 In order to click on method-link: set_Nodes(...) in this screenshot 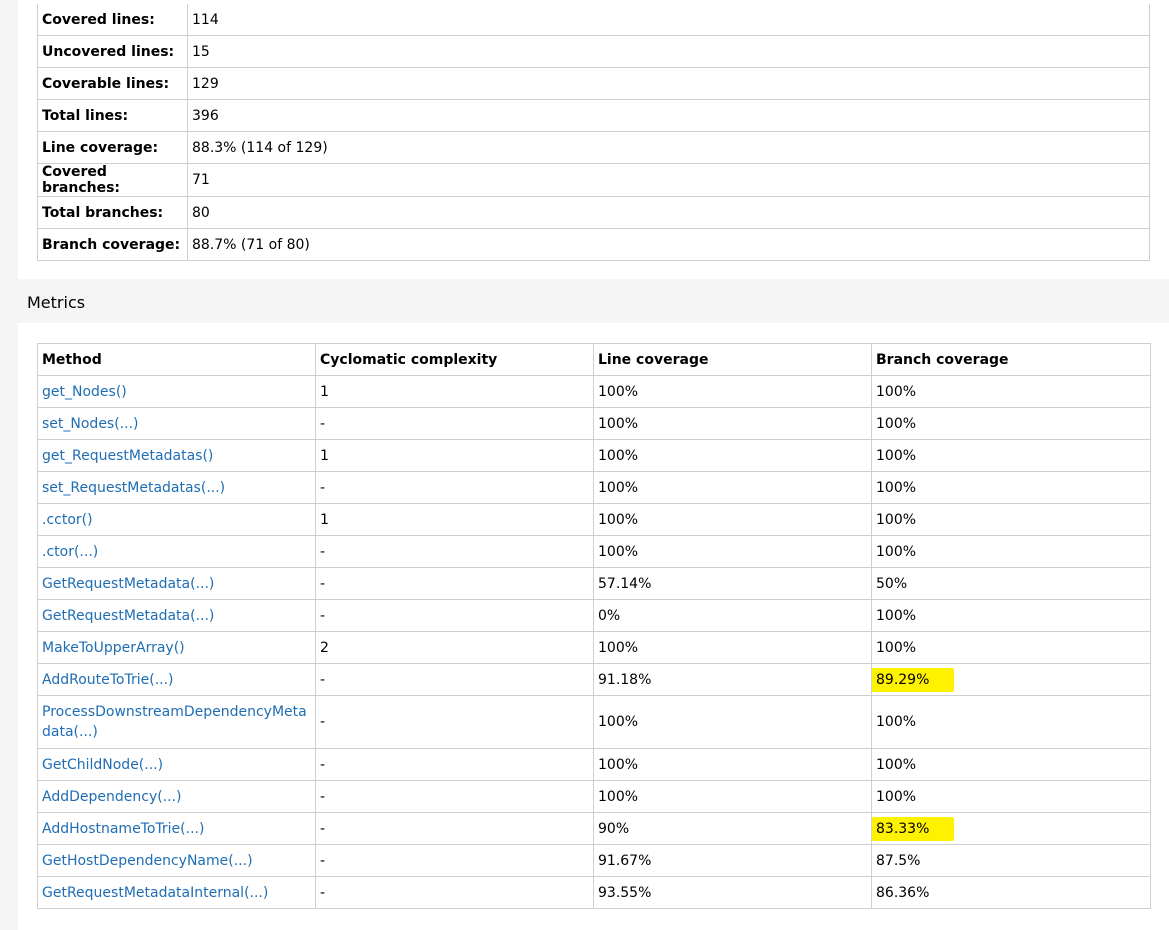, I will do `click(90, 424)`.